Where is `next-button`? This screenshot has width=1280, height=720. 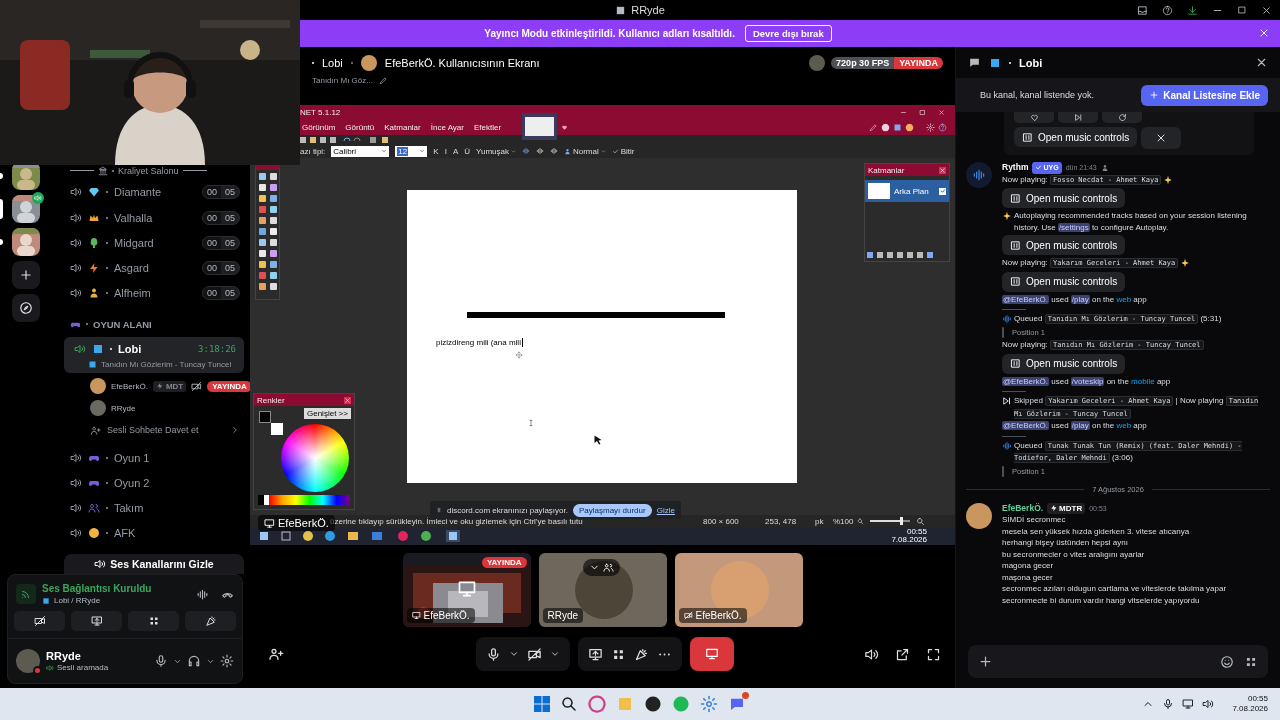
next-button is located at coordinates (1078, 117).